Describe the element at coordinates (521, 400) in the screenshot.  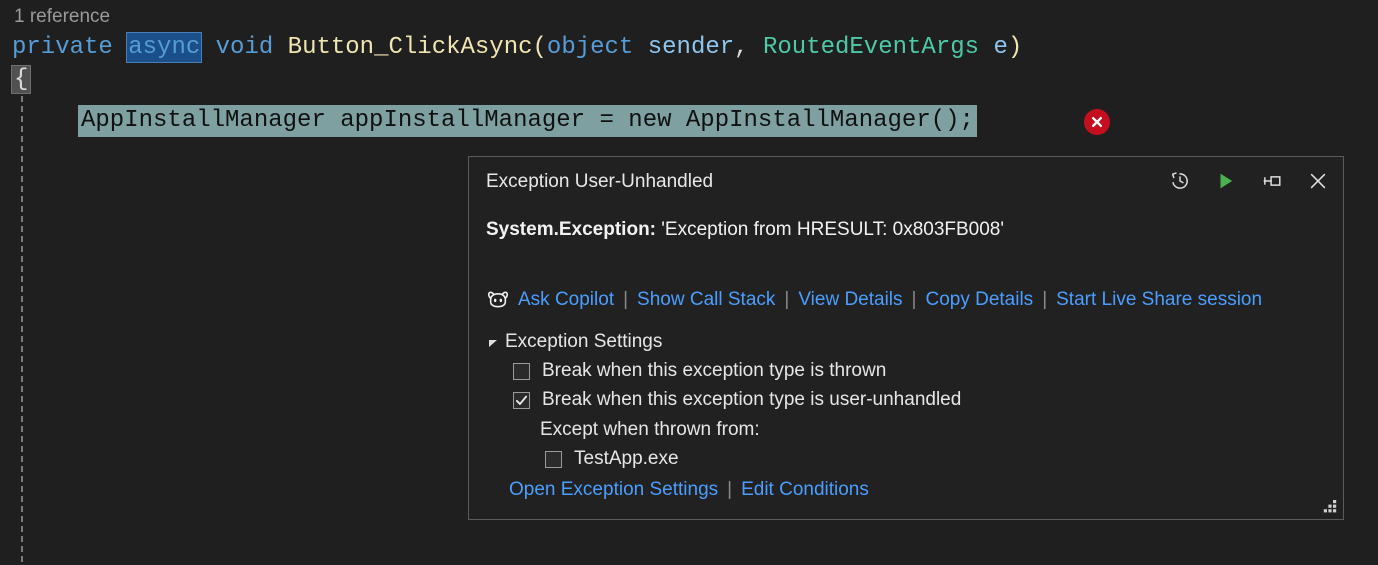
I see `break-when-user-unhandled-checkbox` at that location.